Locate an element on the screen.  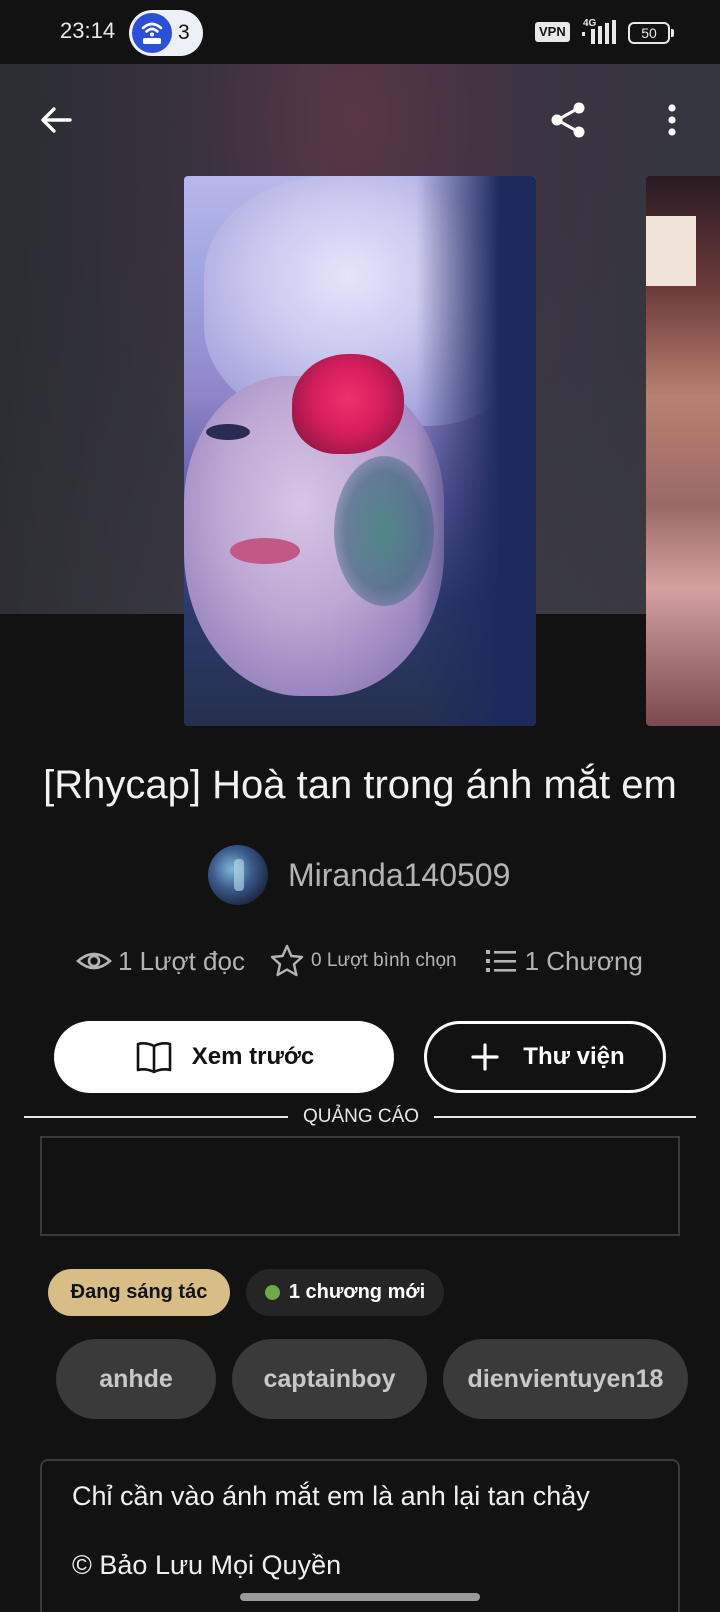
author-row: Miranda140509 is located at coordinates (359, 875).